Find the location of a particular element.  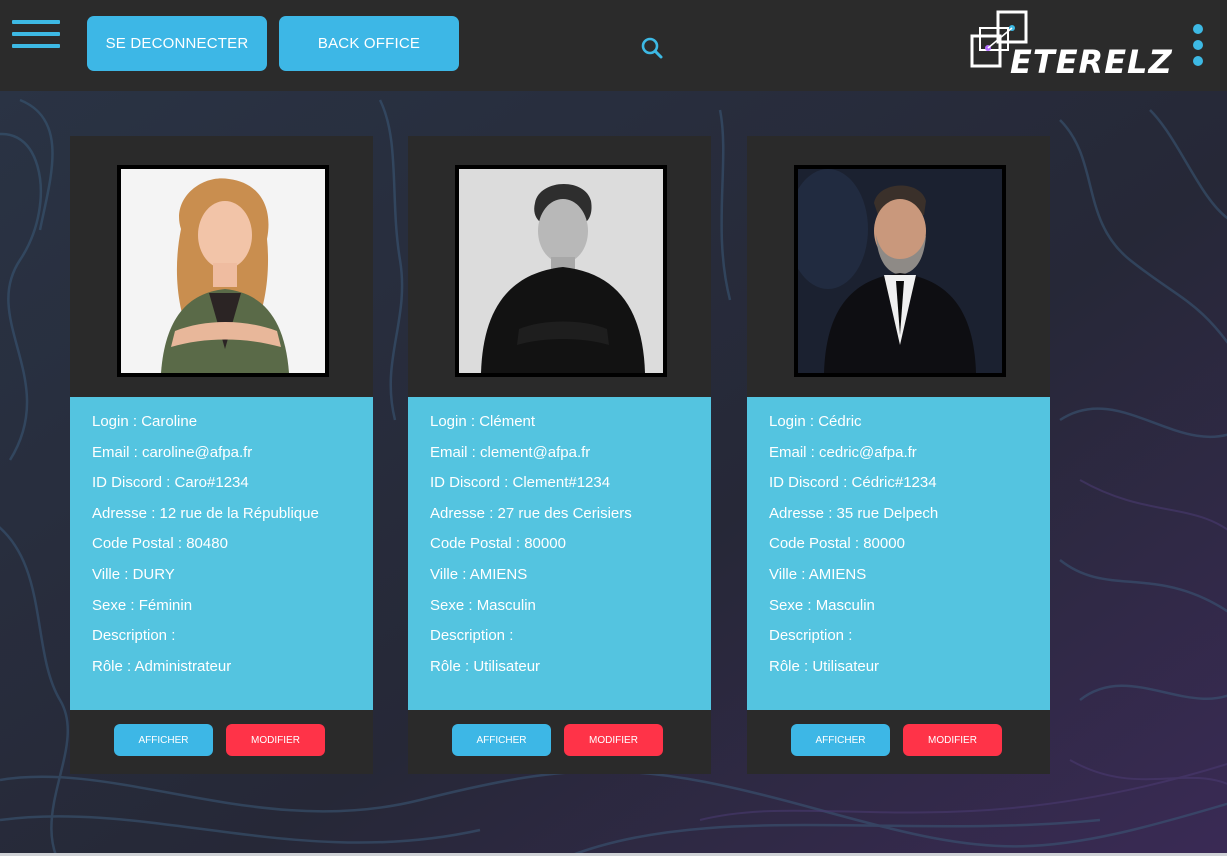

portrait-clement is located at coordinates (561, 271).